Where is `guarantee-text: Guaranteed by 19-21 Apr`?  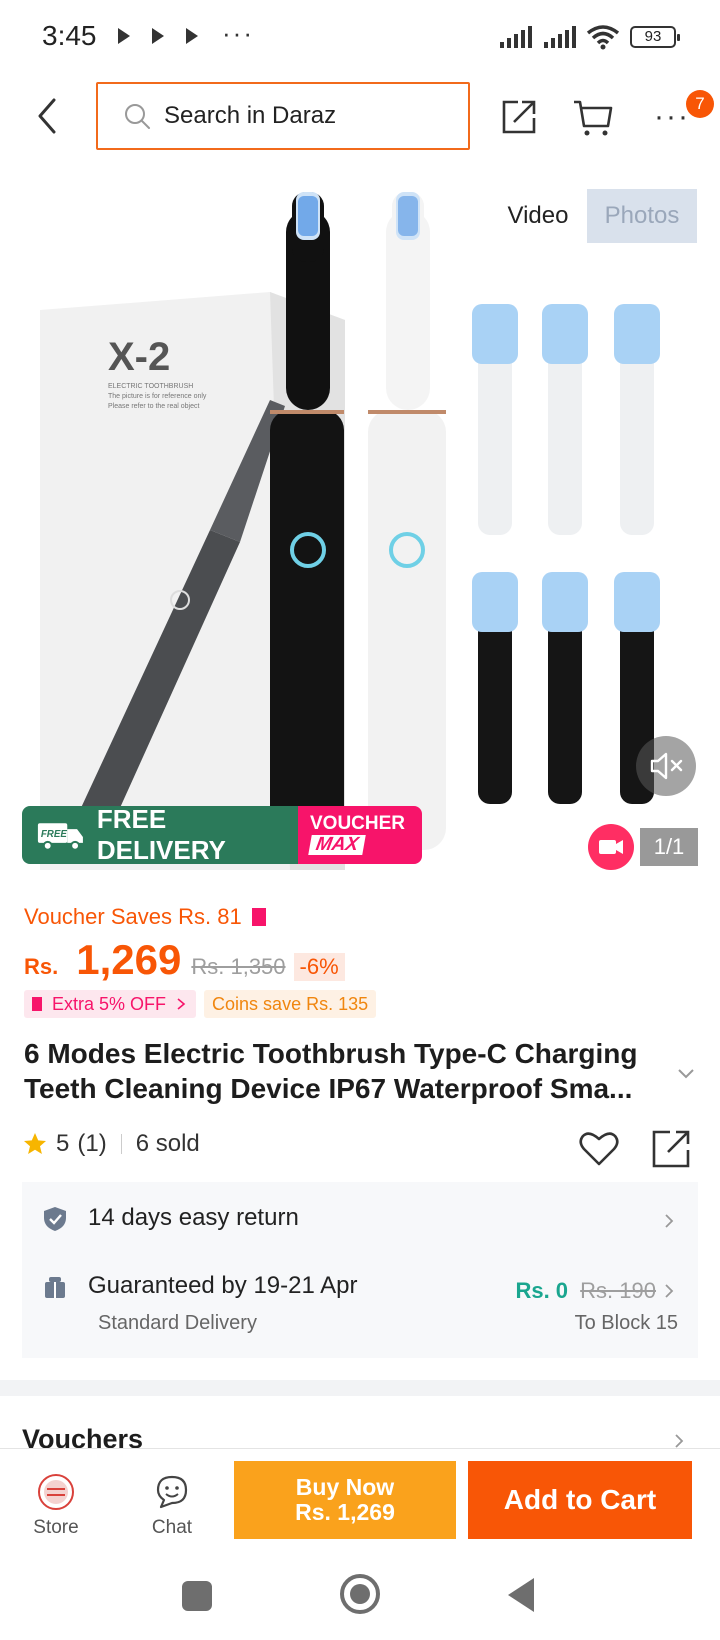 guarantee-text: Guaranteed by 19-21 Apr is located at coordinates (223, 1285).